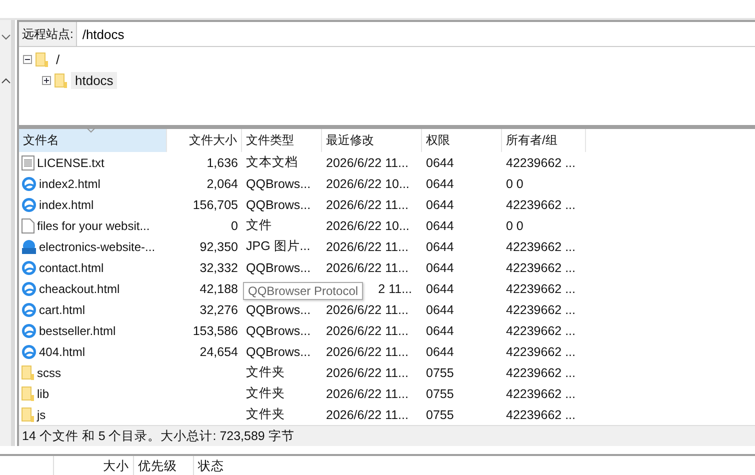 This screenshot has height=475, width=755. Describe the element at coordinates (219, 351) in the screenshot. I see `file-size: 24,654` at that location.